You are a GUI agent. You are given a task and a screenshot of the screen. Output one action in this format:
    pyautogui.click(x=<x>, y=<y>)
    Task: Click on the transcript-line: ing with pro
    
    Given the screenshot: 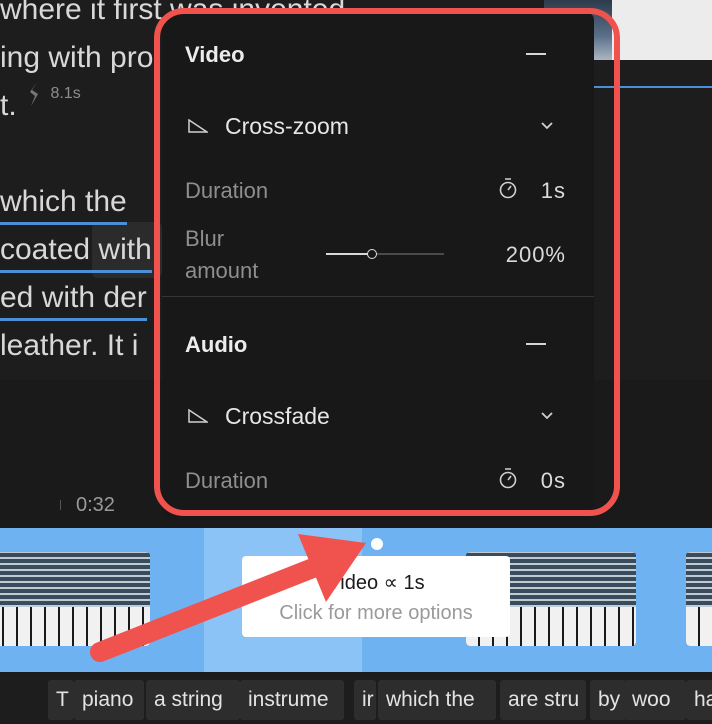 What is the action you would take?
    pyautogui.click(x=76, y=58)
    